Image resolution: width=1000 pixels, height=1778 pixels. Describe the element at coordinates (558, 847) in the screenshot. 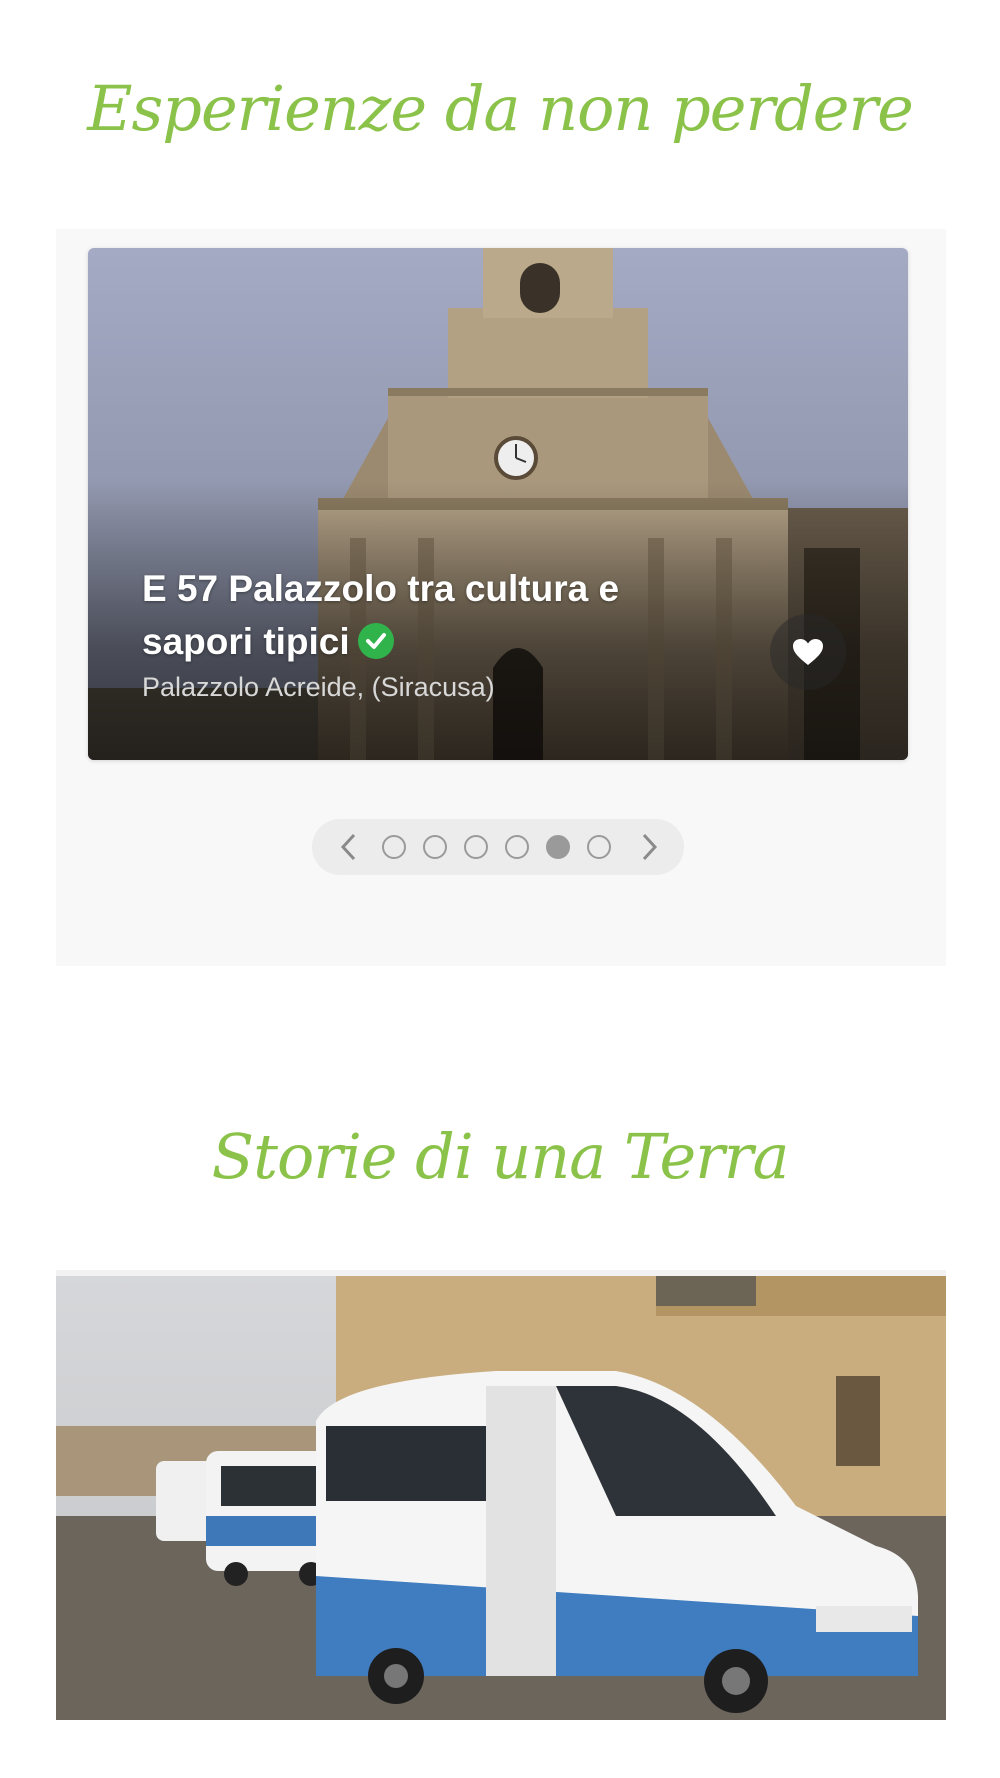

I see `pager-dot-active` at that location.